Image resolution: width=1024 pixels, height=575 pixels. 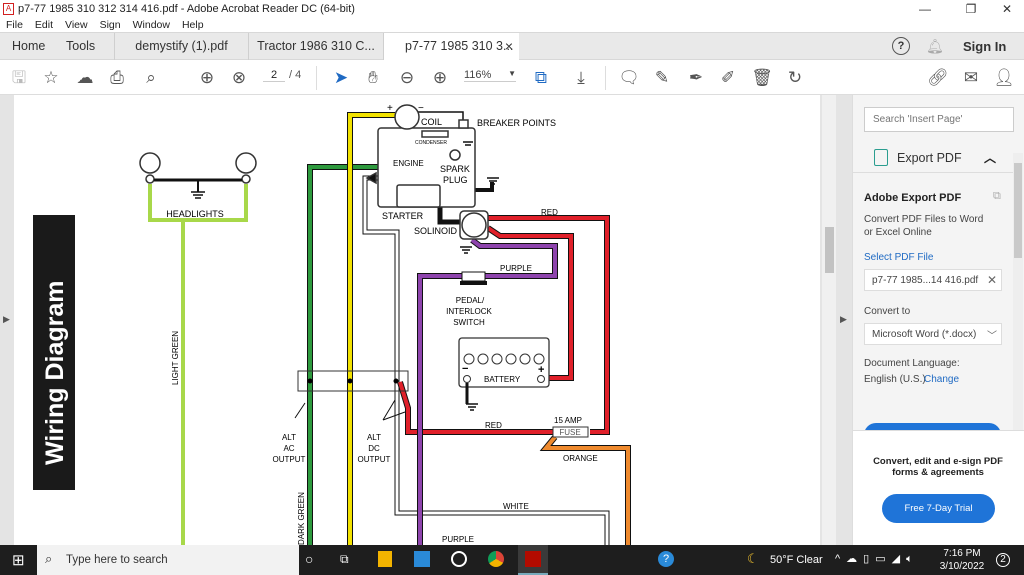 What do you see at coordinates (239, 78) in the screenshot?
I see `next-page-icon: ⊗` at bounding box center [239, 78].